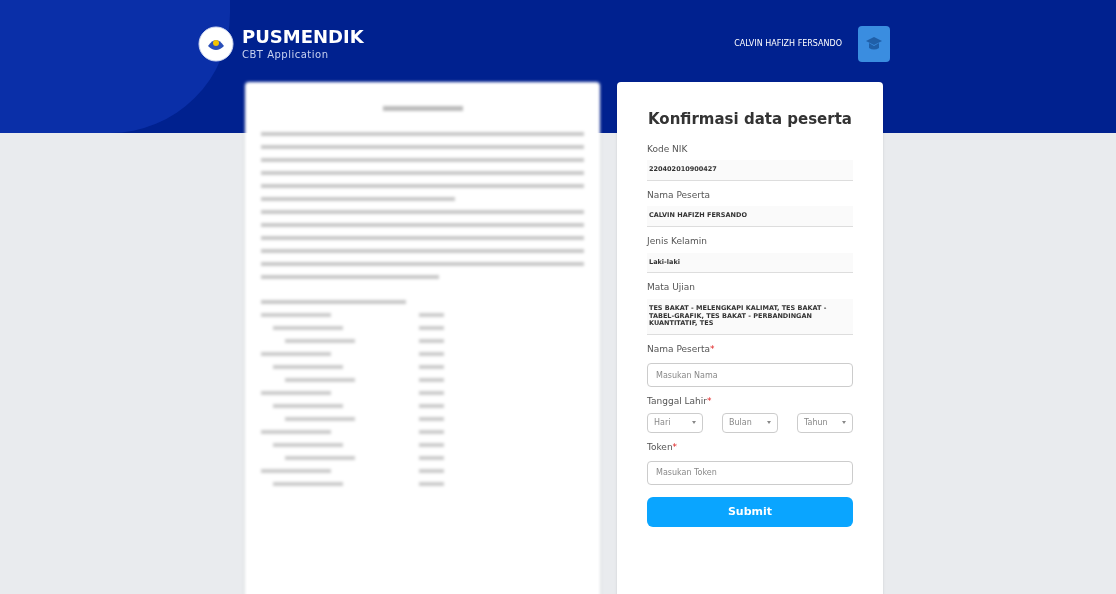 The width and height of the screenshot is (1116, 594). I want to click on field-label: Jenis Kelamin, so click(677, 241).